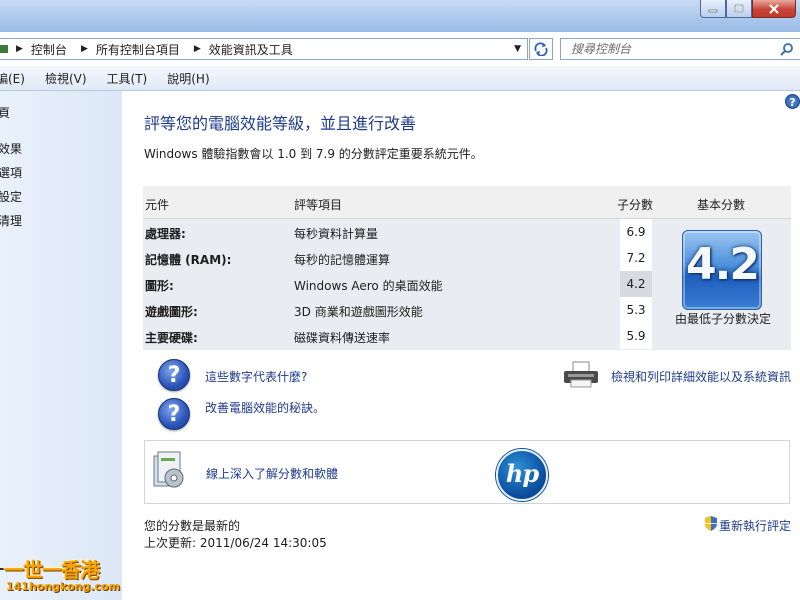 This screenshot has height=600, width=800. What do you see at coordinates (127, 78) in the screenshot?
I see `menu-tools: 工具(T)` at bounding box center [127, 78].